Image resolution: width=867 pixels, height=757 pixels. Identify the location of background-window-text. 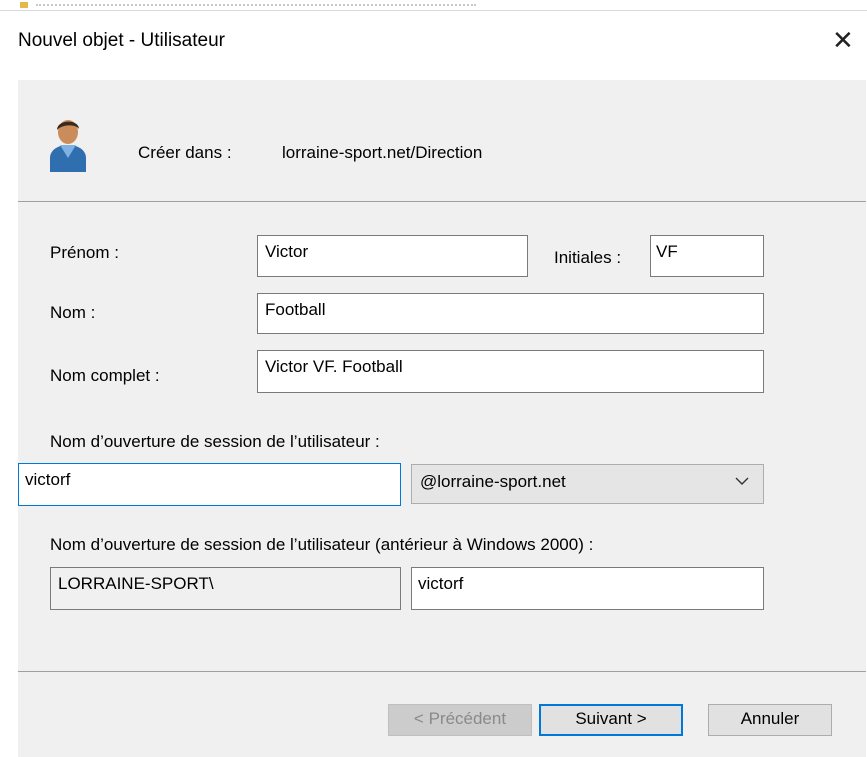
(256, 3).